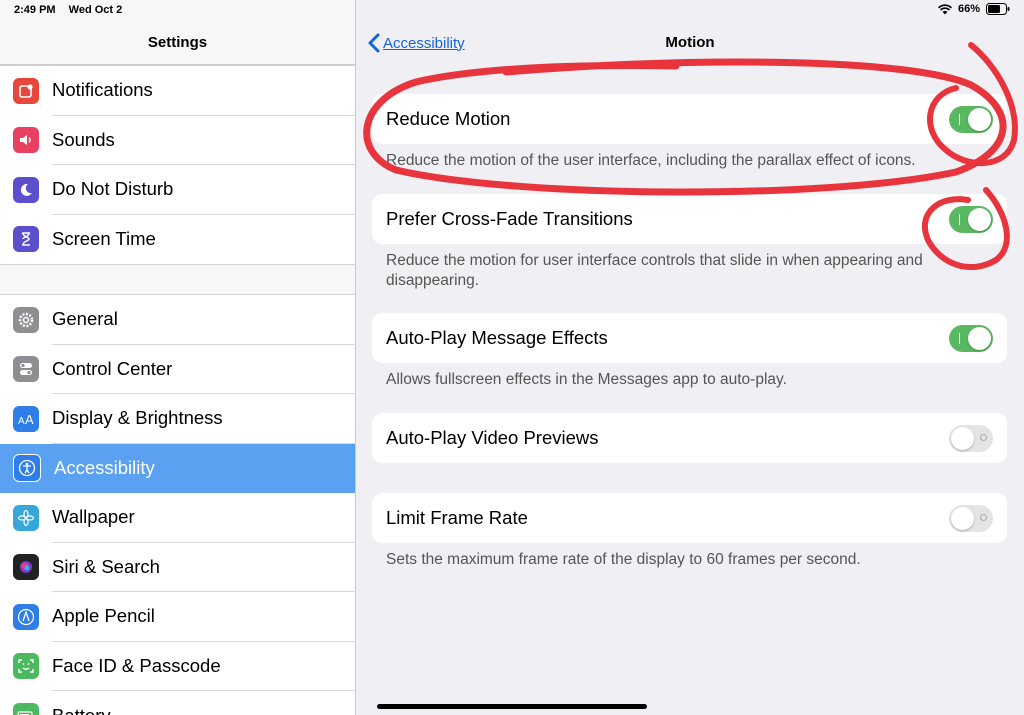  What do you see at coordinates (177, 468) in the screenshot?
I see `sidebar-item-accessibility: Accessibility` at bounding box center [177, 468].